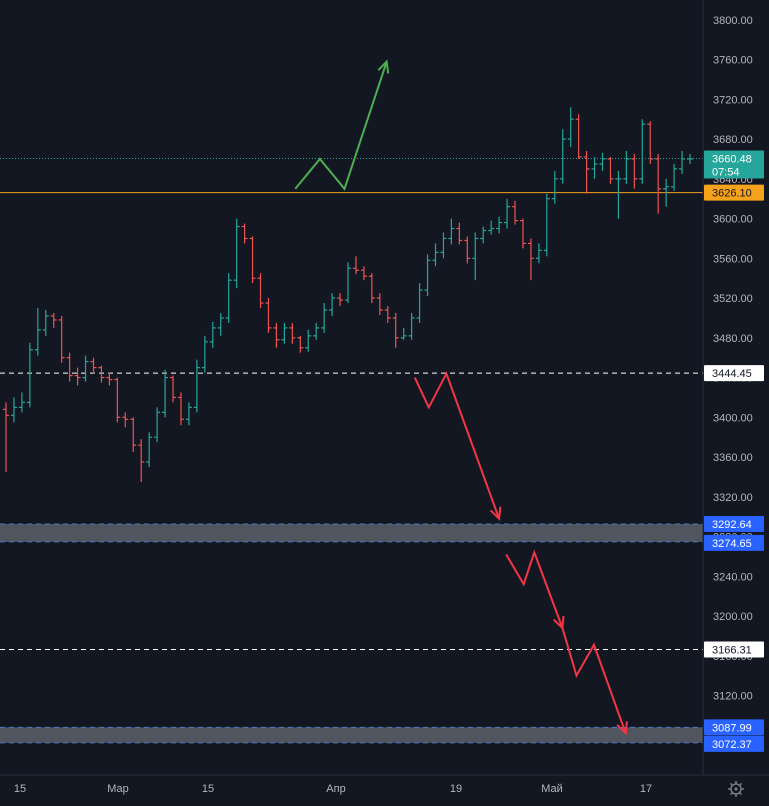 The width and height of the screenshot is (769, 806). What do you see at coordinates (726, 172) in the screenshot?
I see `countdown-label: 07:54` at bounding box center [726, 172].